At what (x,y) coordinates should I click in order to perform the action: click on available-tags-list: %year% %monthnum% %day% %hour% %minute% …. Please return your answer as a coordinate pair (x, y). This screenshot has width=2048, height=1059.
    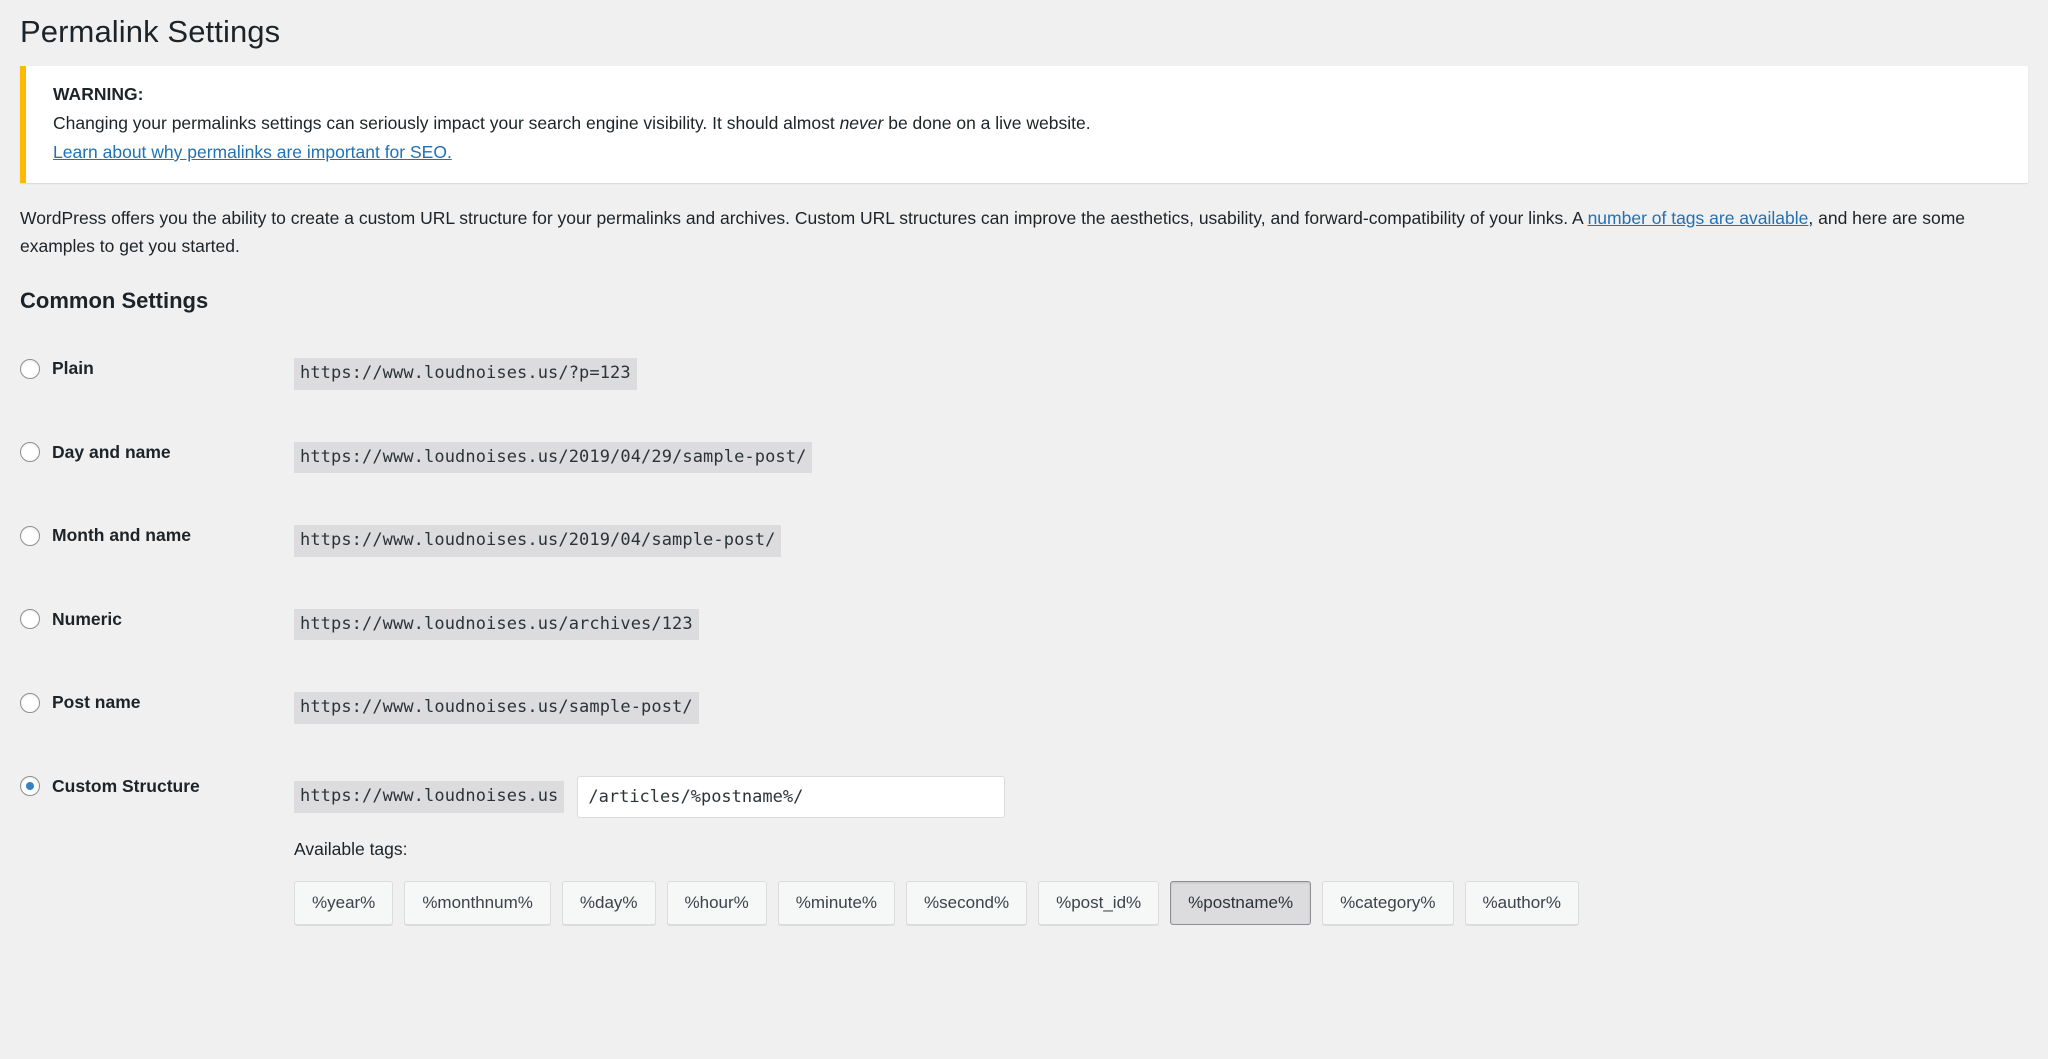
    Looking at the image, I should click on (1161, 903).